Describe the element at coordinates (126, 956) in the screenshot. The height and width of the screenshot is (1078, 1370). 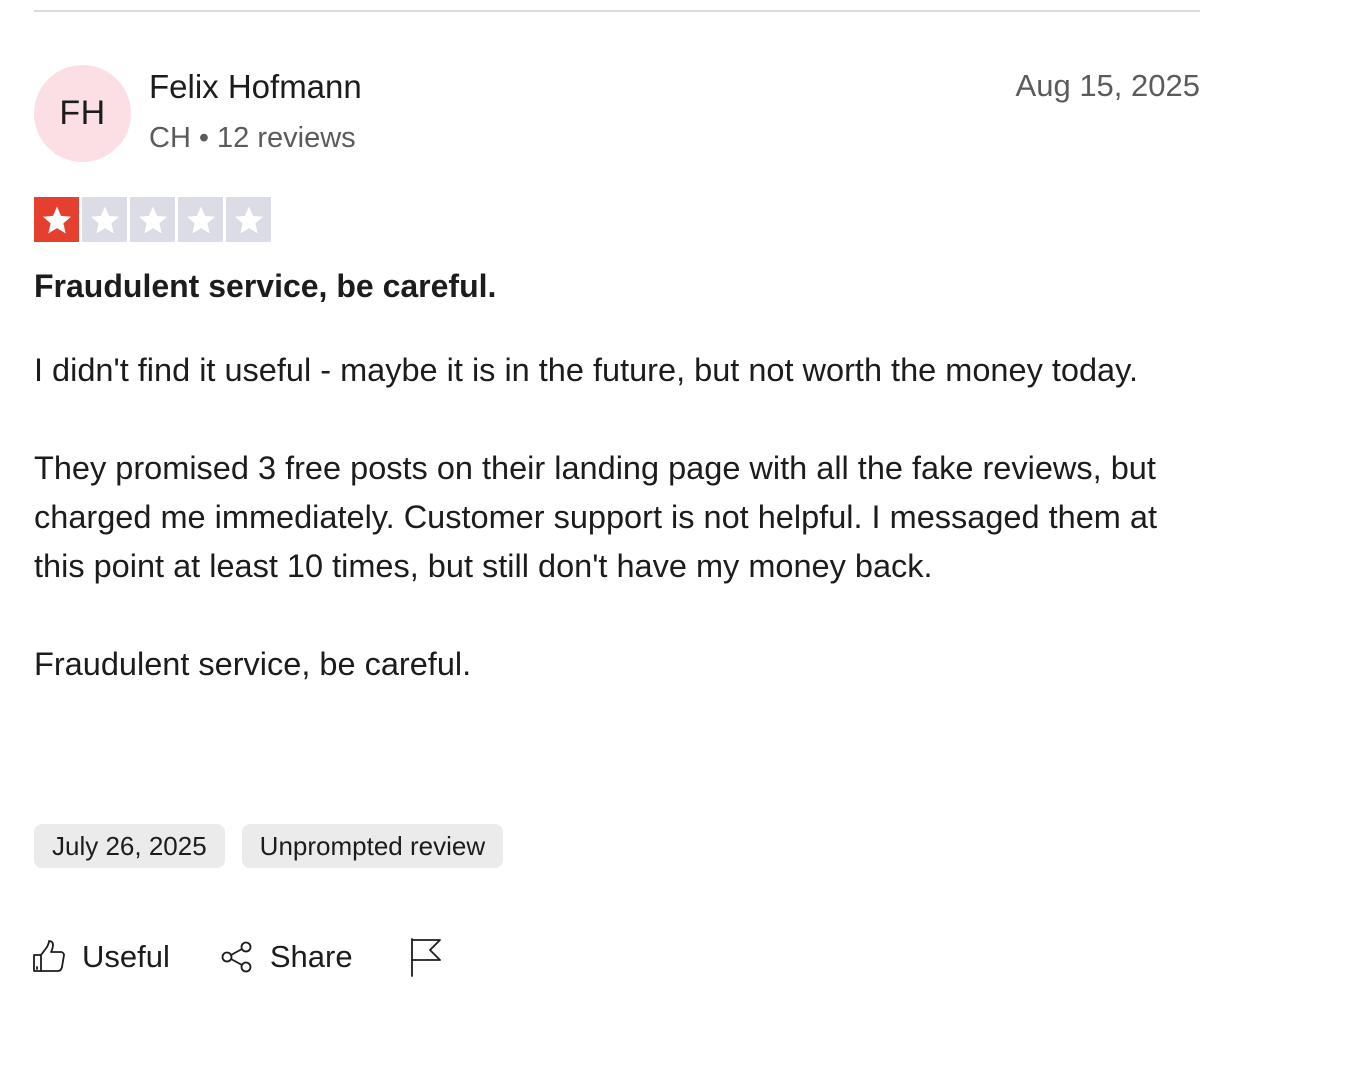
I see `useful-label: Useful` at that location.